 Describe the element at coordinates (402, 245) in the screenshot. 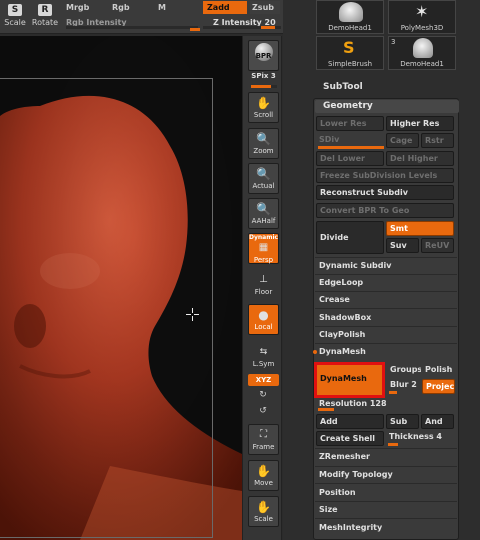

I see `suv-toggle: Suv` at that location.